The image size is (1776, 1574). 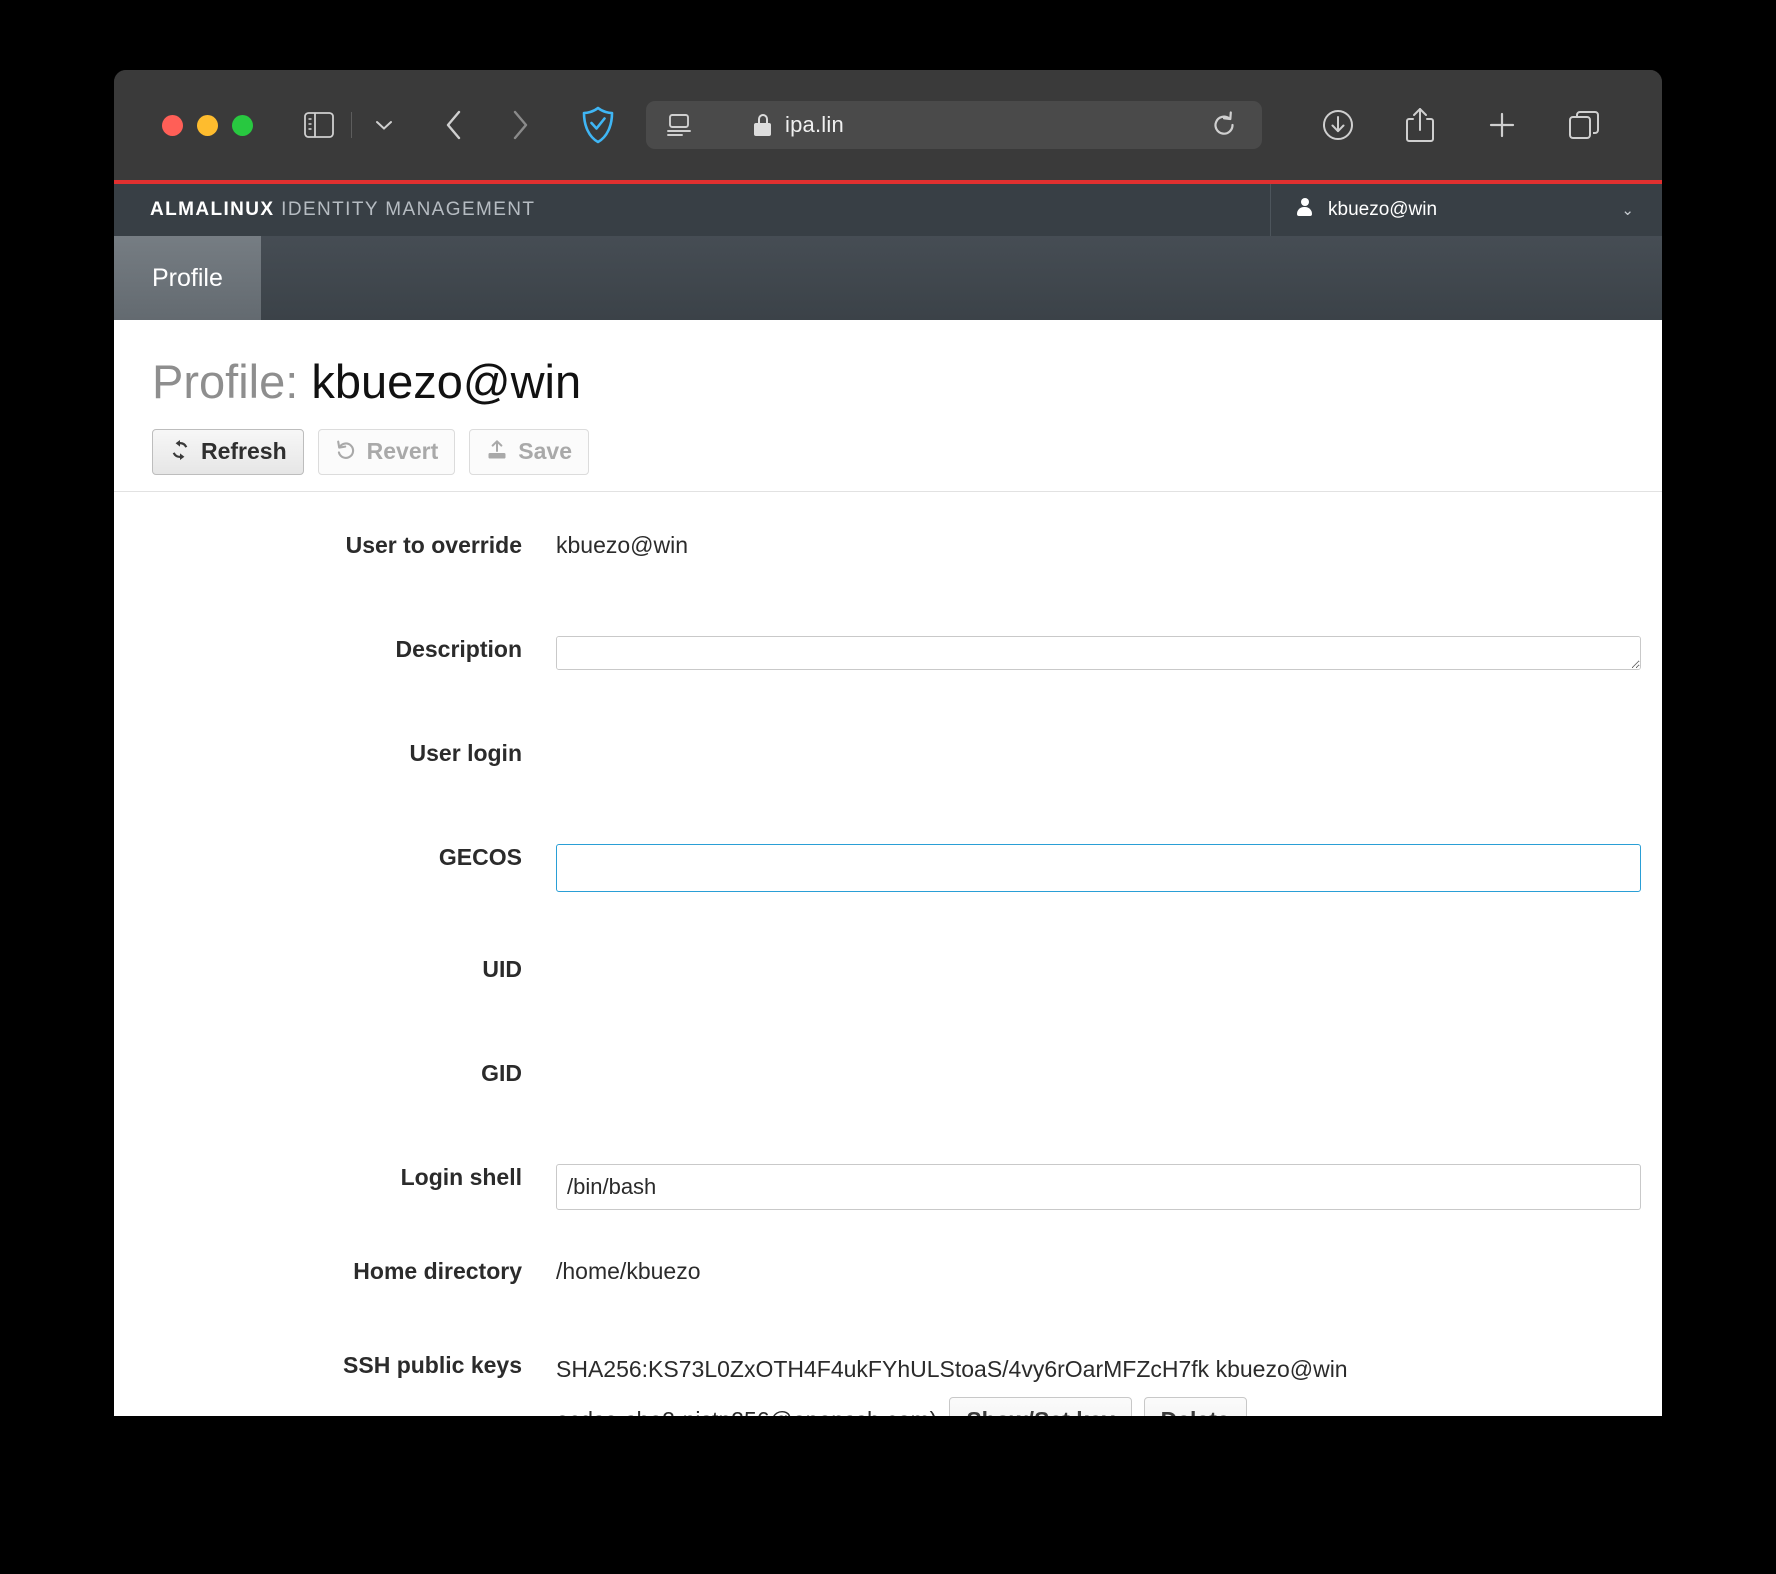 I want to click on app-brand: ALMALINUX IDENTITY MANAGEMENT, so click(x=324, y=210).